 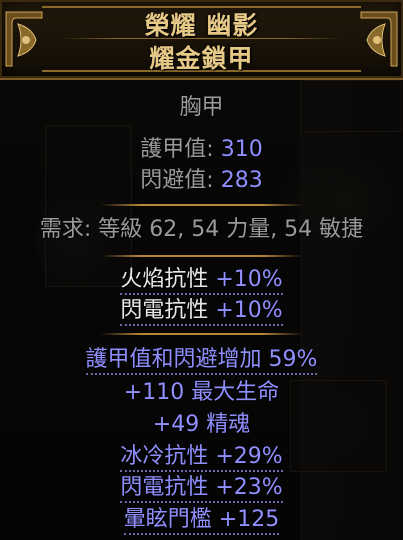 What do you see at coordinates (201, 107) in the screenshot?
I see `item-class: 胸甲` at bounding box center [201, 107].